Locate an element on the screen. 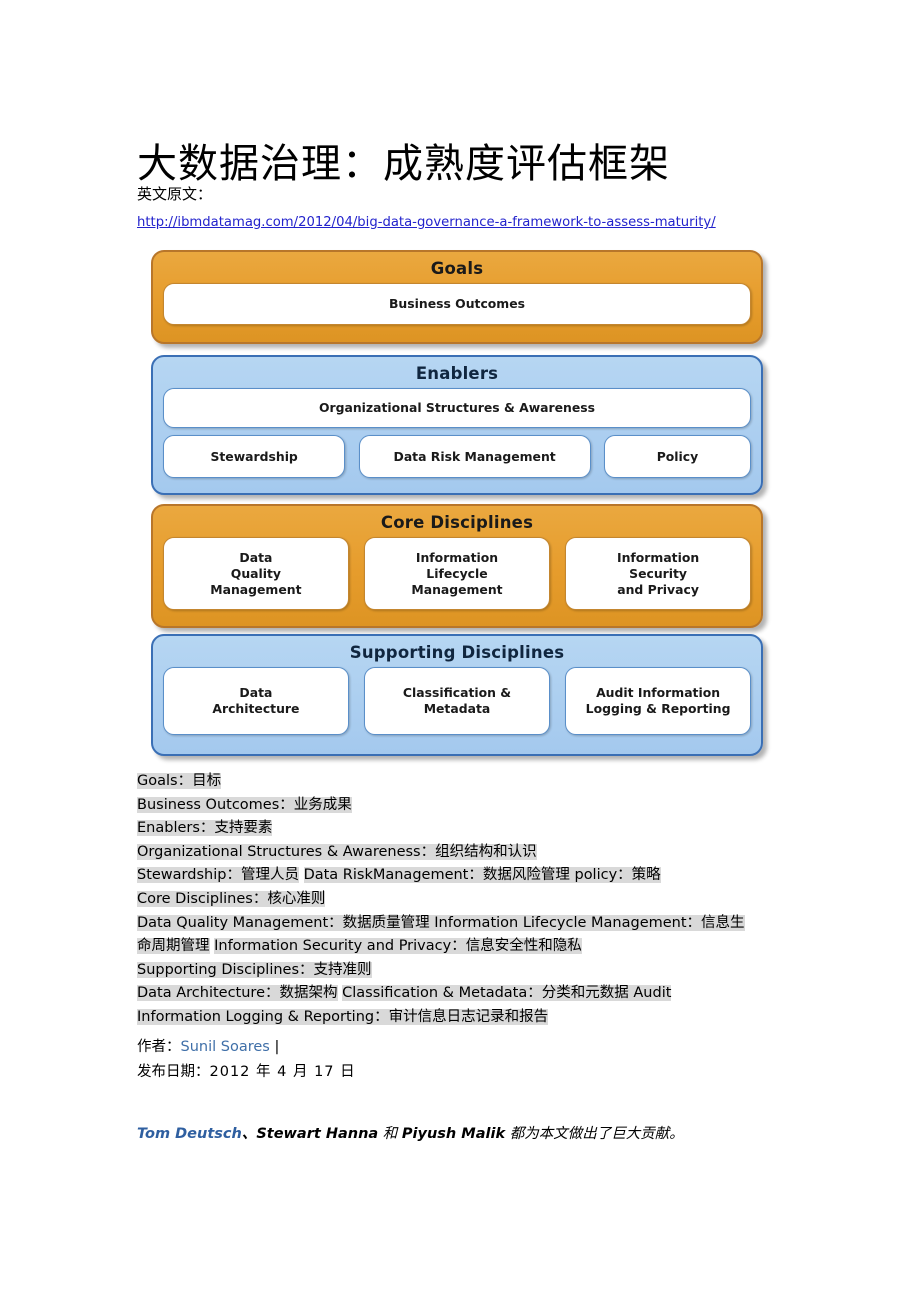 This screenshot has height=1302, width=920. glossary-segment: Data Quality Management：数据质量管理 is located at coordinates (283, 922).